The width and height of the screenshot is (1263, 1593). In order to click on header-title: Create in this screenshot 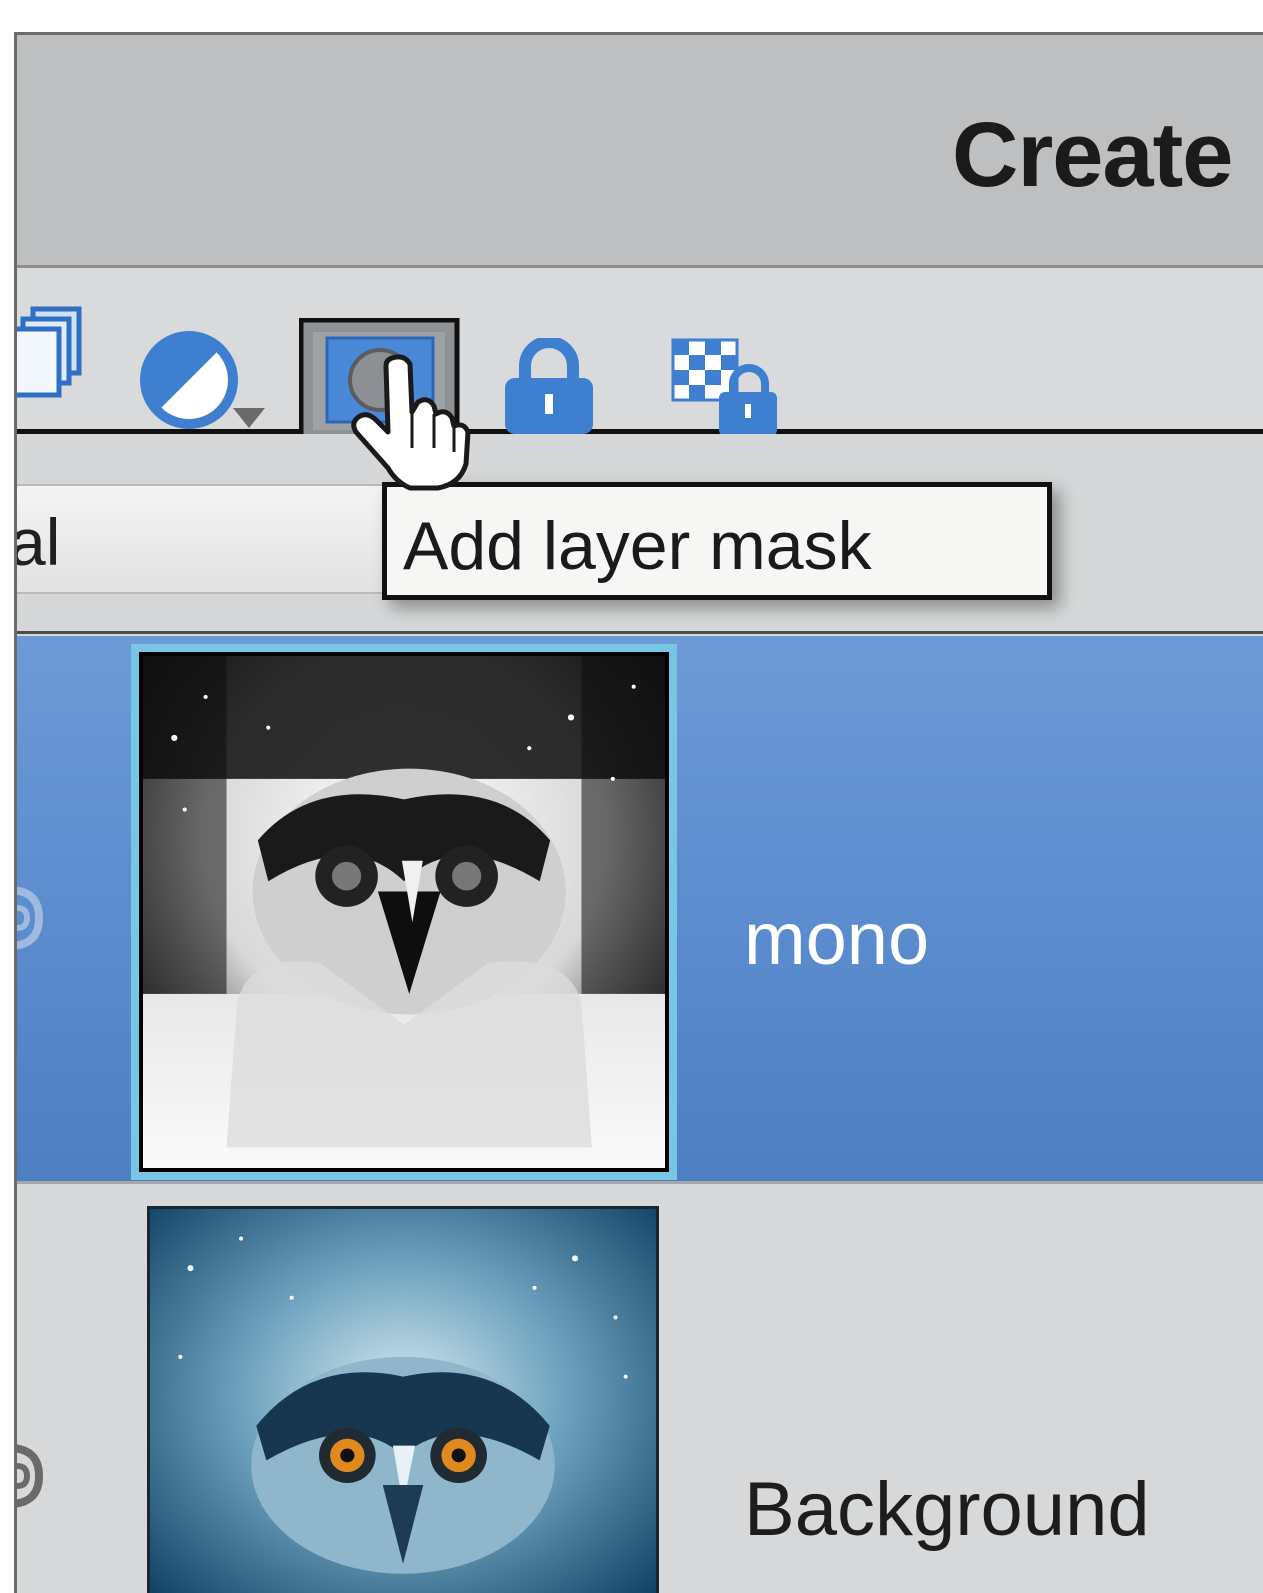, I will do `click(1092, 155)`.